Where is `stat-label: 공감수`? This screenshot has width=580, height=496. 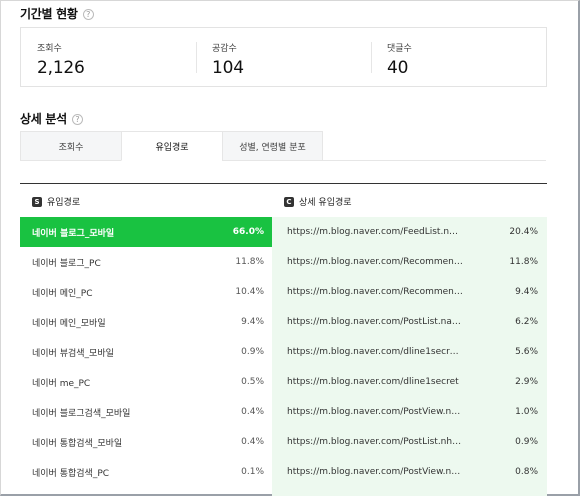 stat-label: 공감수 is located at coordinates (224, 49).